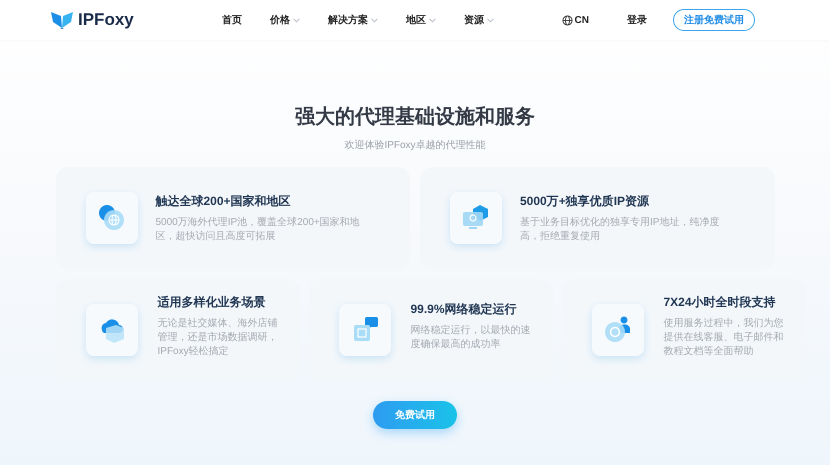  Describe the element at coordinates (464, 309) in the screenshot. I see `feature-title: 99.9%网络稳定运行` at that location.